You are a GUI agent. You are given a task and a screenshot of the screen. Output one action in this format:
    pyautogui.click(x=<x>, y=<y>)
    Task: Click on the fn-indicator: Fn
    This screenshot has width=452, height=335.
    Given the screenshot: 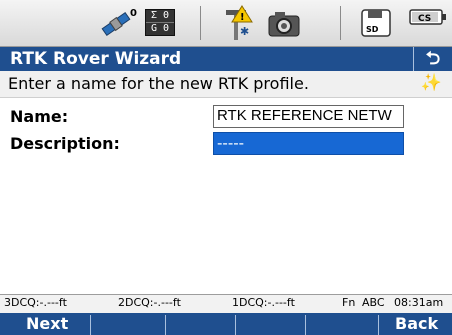 What is the action you would take?
    pyautogui.click(x=349, y=302)
    